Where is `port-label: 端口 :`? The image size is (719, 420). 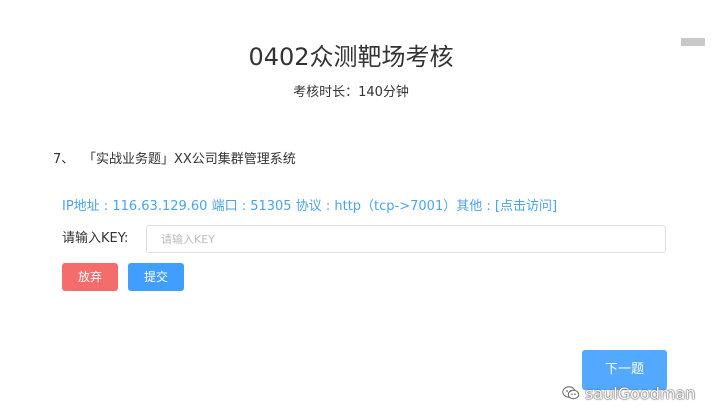 port-label: 端口 : is located at coordinates (229, 206).